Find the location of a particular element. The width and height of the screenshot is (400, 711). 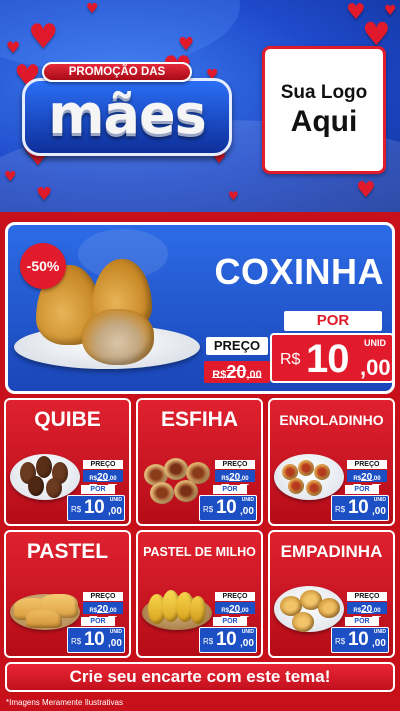

discount-badge: -50% is located at coordinates (43, 266).